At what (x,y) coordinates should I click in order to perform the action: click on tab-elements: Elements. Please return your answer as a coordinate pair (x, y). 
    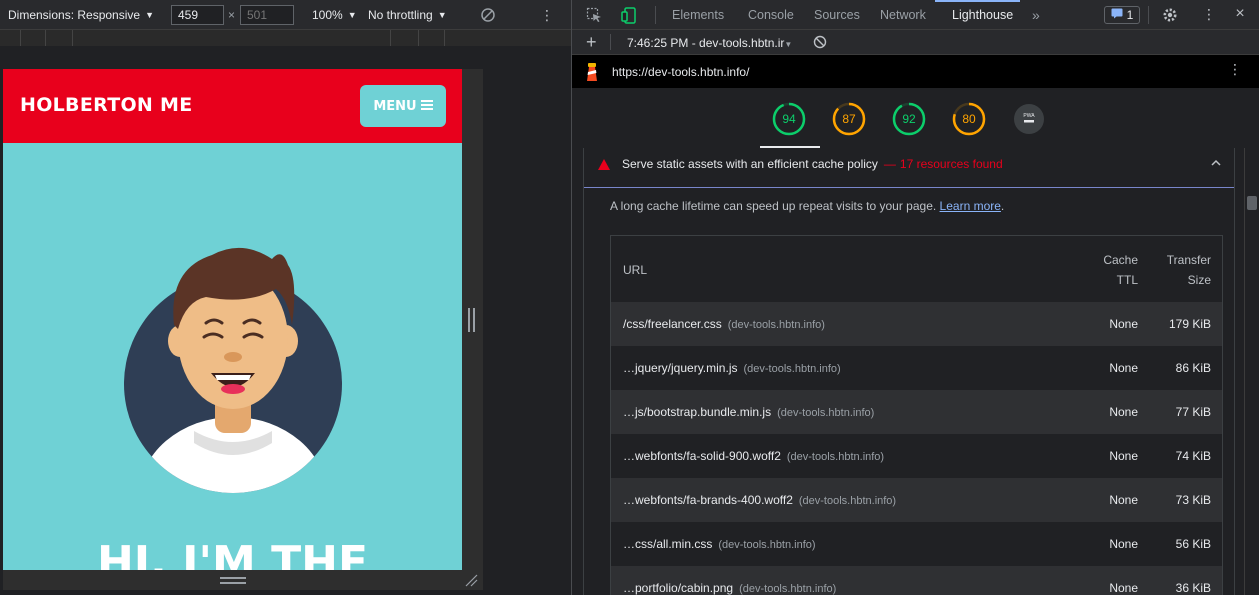
    Looking at the image, I should click on (698, 15).